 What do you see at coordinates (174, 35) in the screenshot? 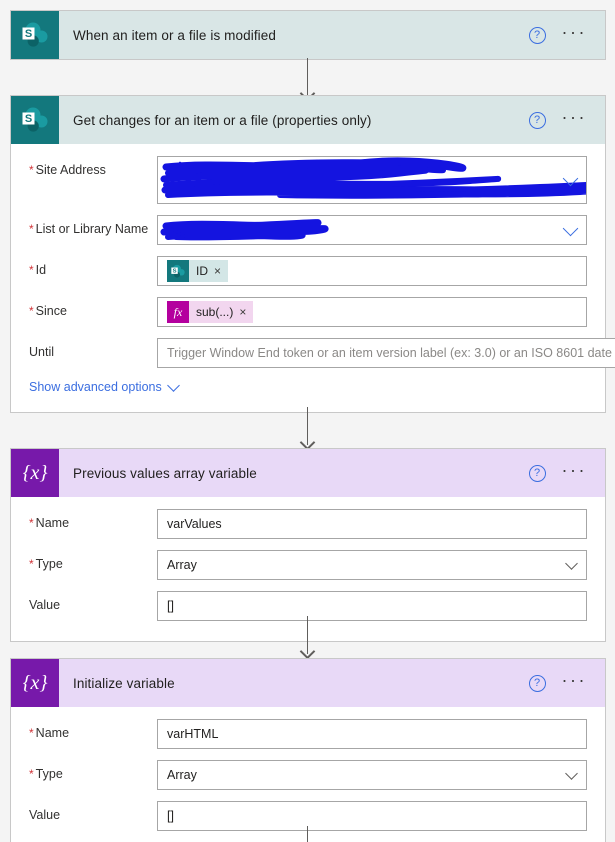
I see `card-title: When an item or a file is modified` at bounding box center [174, 35].